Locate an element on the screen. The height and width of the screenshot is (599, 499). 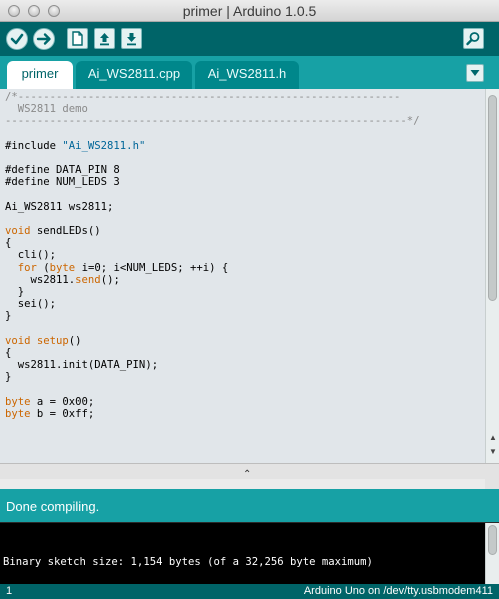
footer-bar: 1 Arduino Uno on /dev/tty.usbmodem411 is located at coordinates (249, 591).